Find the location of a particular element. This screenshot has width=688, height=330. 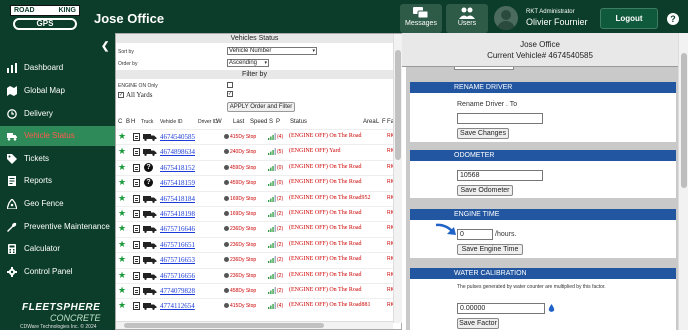

help-icon: ? is located at coordinates (673, 19).